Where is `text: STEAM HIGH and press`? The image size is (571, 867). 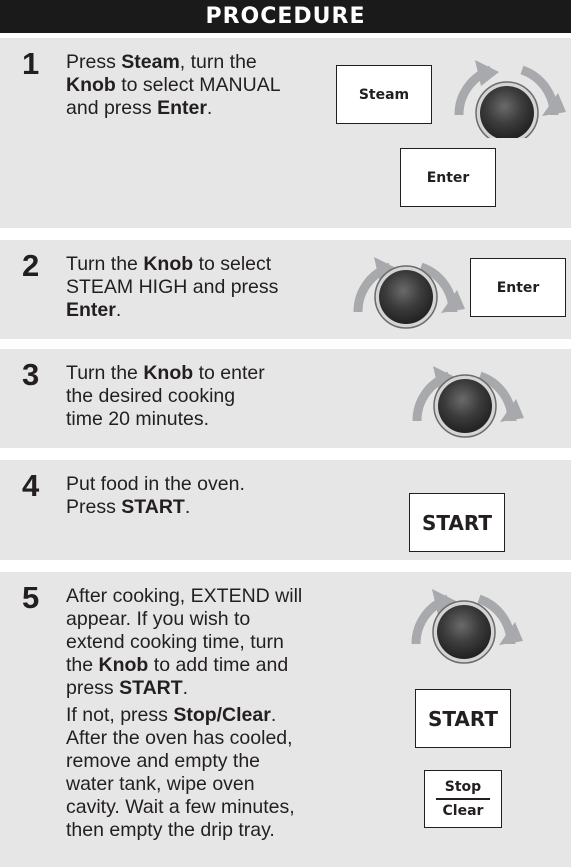 text: STEAM HIGH and press is located at coordinates (172, 287).